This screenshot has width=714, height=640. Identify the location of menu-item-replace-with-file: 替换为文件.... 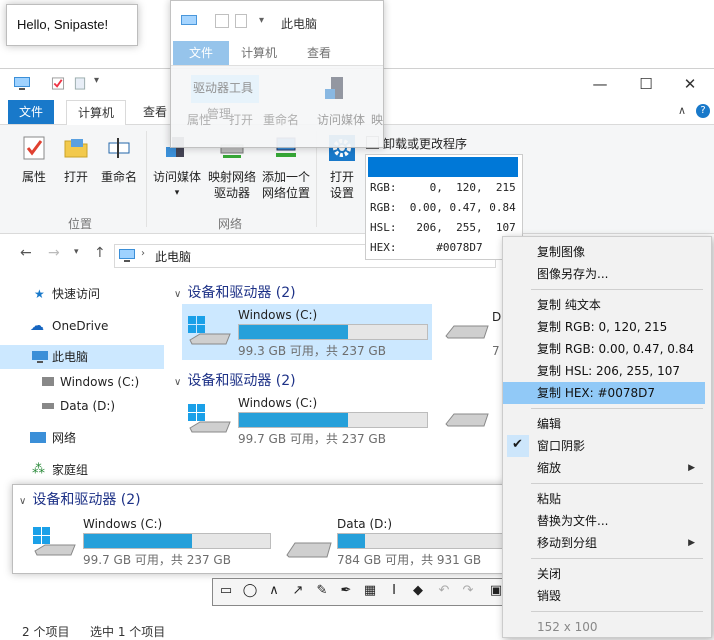
(604, 521).